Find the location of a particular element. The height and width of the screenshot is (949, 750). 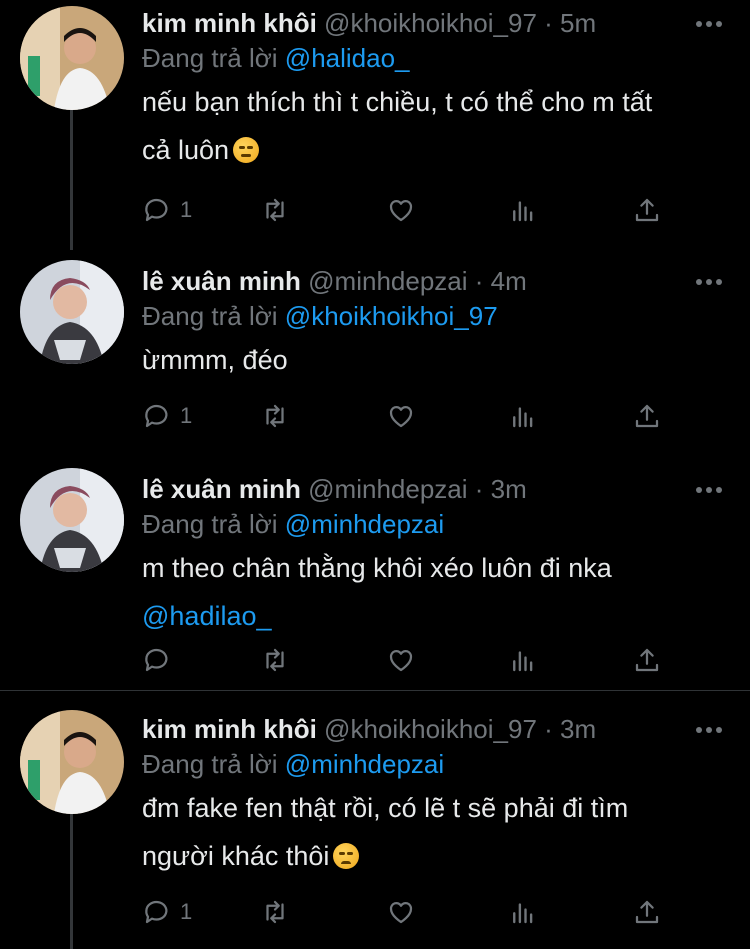

action-bar is located at coordinates (412, 660).